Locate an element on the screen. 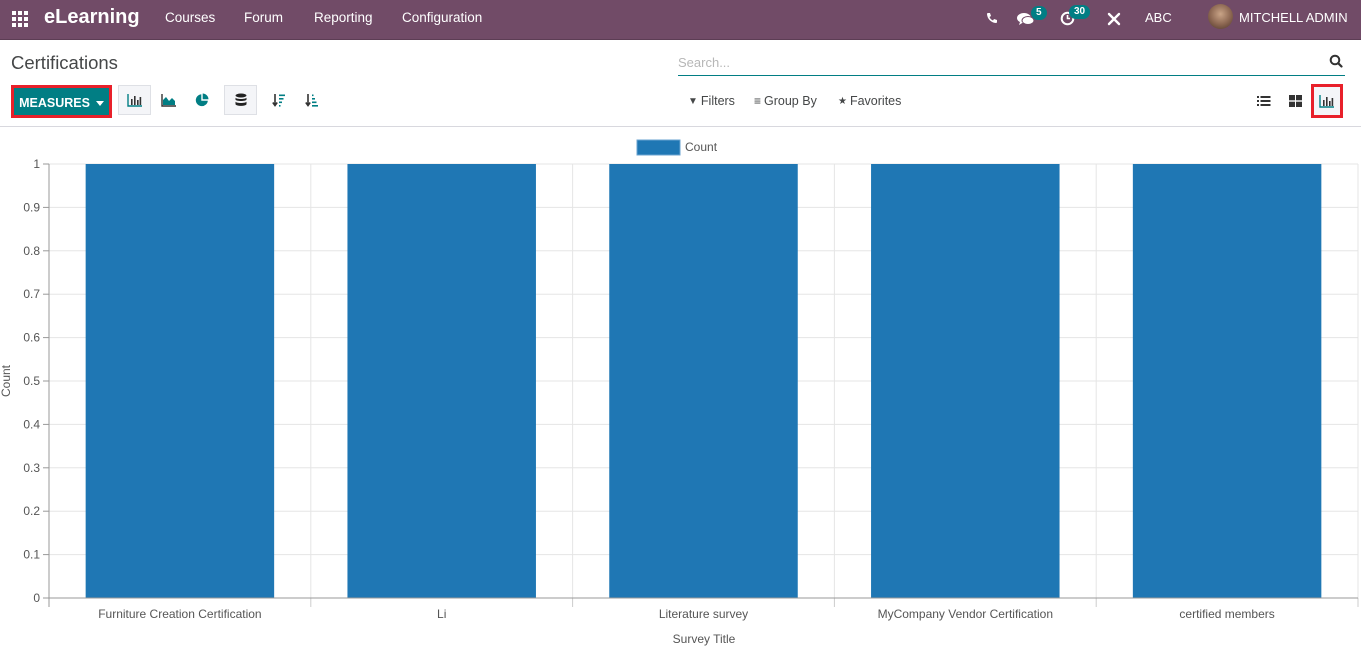 This screenshot has height=654, width=1361. measures-label: MEASURES is located at coordinates (54, 103).